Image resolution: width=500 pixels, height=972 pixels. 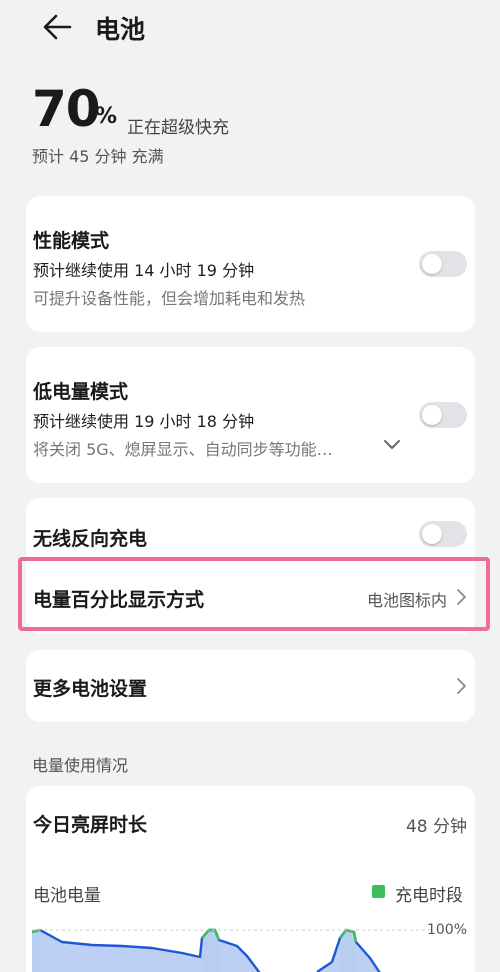 I want to click on low-power-mode-estimate: 预计继续使用 19 小时 18 分钟, so click(x=144, y=421).